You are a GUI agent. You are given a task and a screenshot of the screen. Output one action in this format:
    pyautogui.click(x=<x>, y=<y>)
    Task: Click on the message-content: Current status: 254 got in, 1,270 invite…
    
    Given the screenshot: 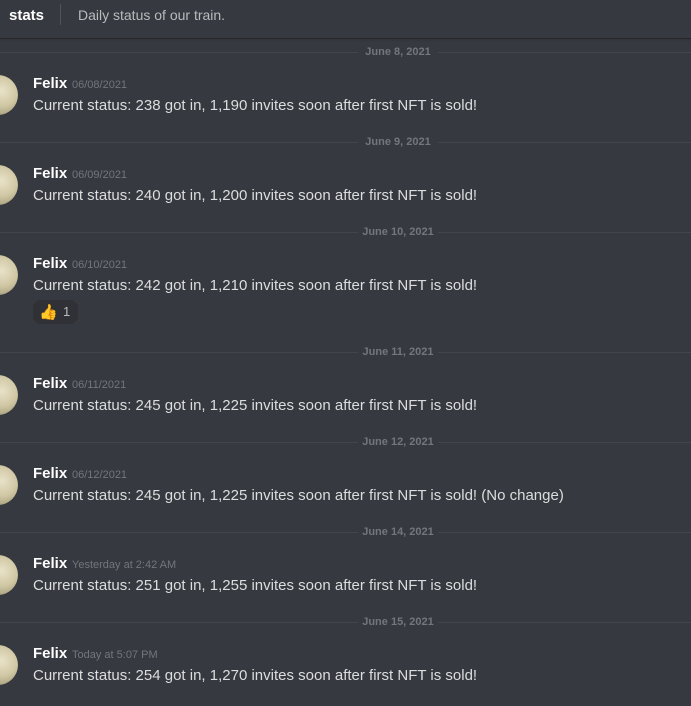 What is the action you would take?
    pyautogui.click(x=255, y=675)
    